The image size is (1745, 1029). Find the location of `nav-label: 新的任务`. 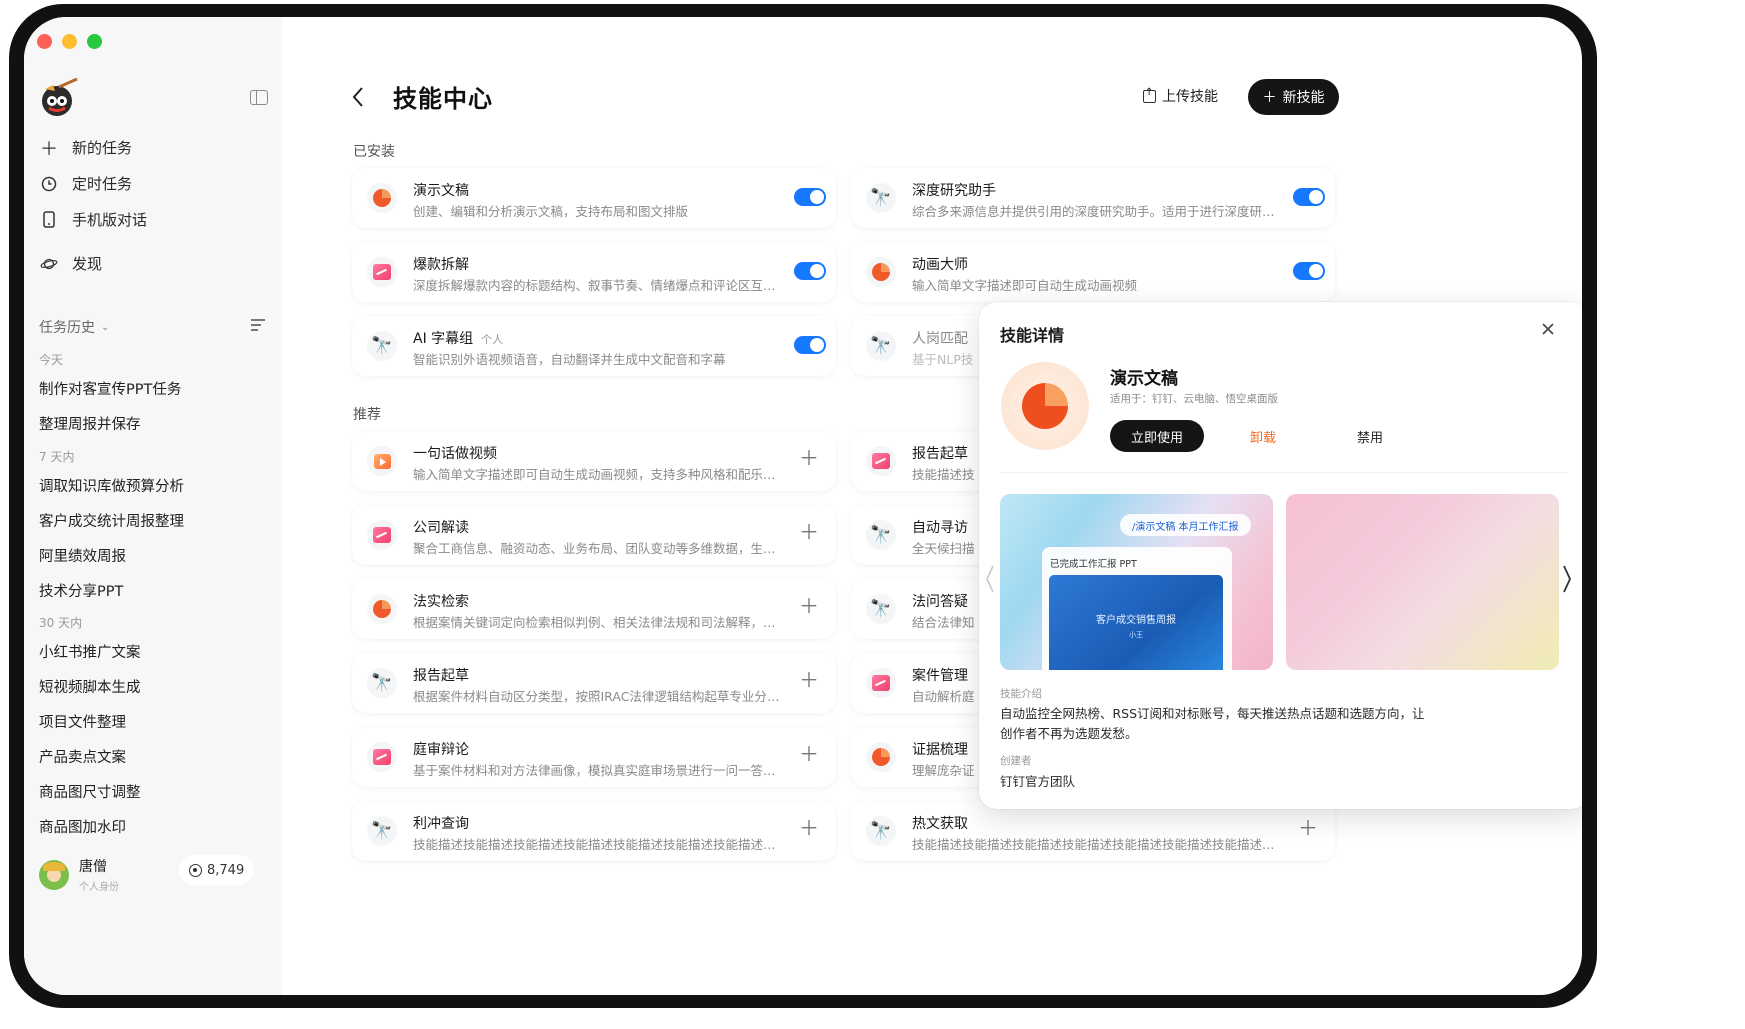

nav-label: 新的任务 is located at coordinates (102, 148).